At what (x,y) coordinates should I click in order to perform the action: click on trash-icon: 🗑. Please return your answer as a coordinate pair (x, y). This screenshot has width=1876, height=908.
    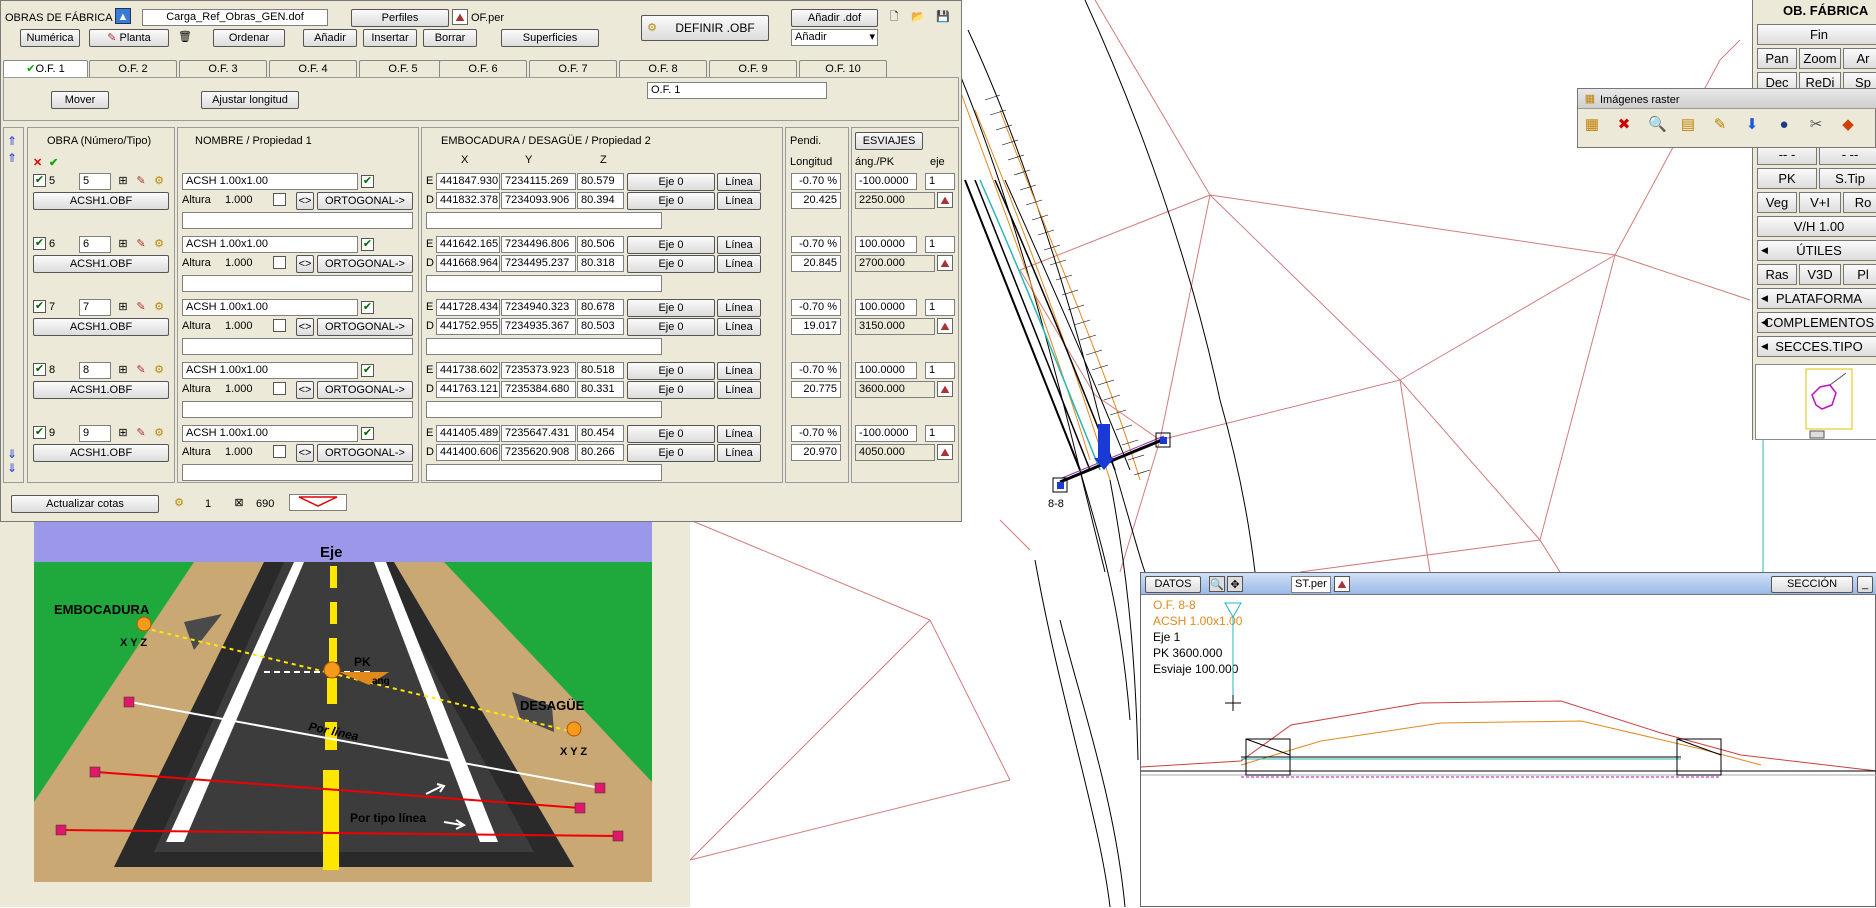
    Looking at the image, I should click on (185, 37).